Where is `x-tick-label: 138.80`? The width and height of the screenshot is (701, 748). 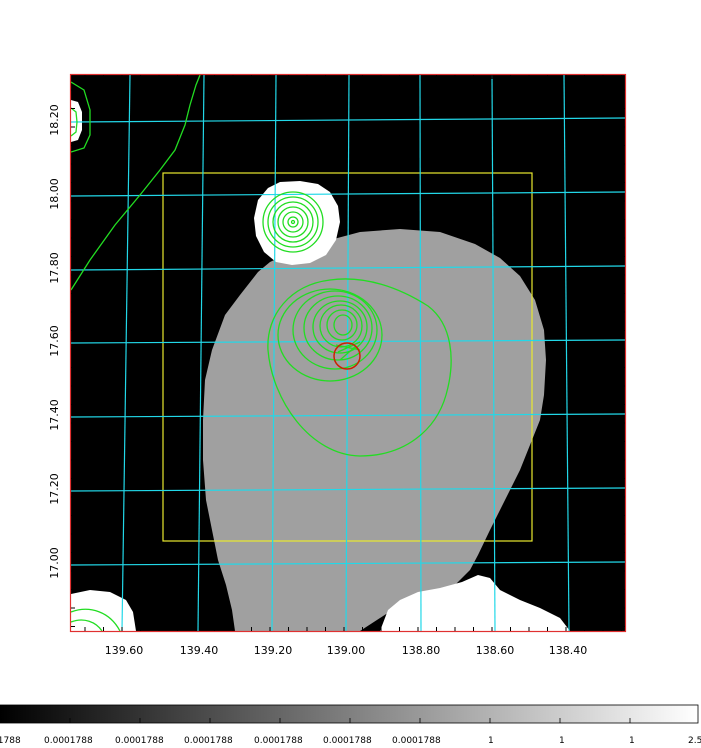
x-tick-label: 138.80 is located at coordinates (421, 650).